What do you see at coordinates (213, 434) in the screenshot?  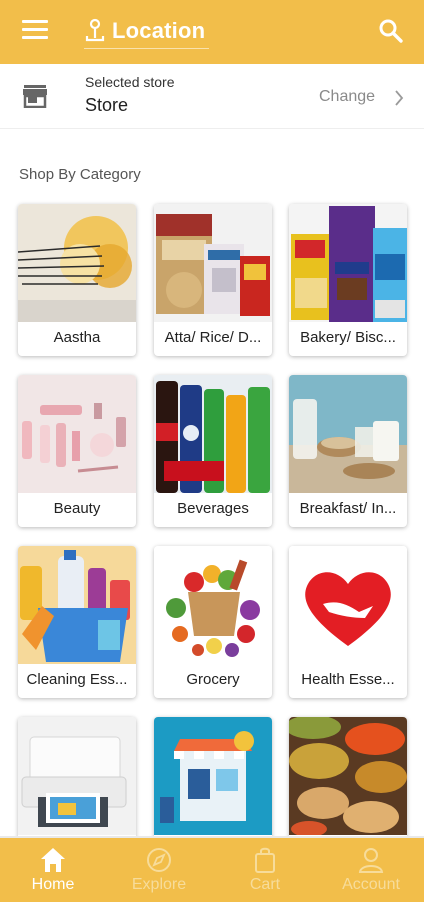 I see `category-image-beverages` at bounding box center [213, 434].